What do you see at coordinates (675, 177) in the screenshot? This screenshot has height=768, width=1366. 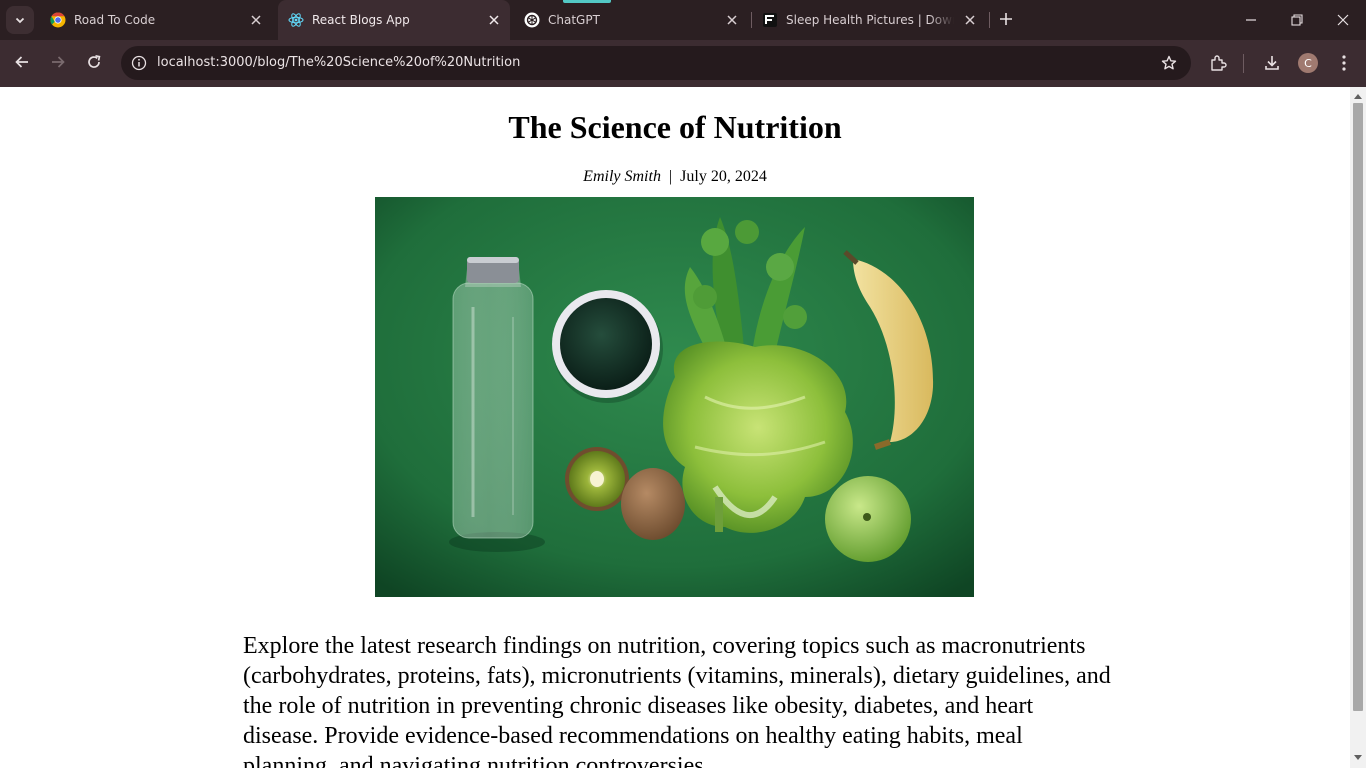 I see `post-meta: Emily Smith | July 20, 2024` at bounding box center [675, 177].